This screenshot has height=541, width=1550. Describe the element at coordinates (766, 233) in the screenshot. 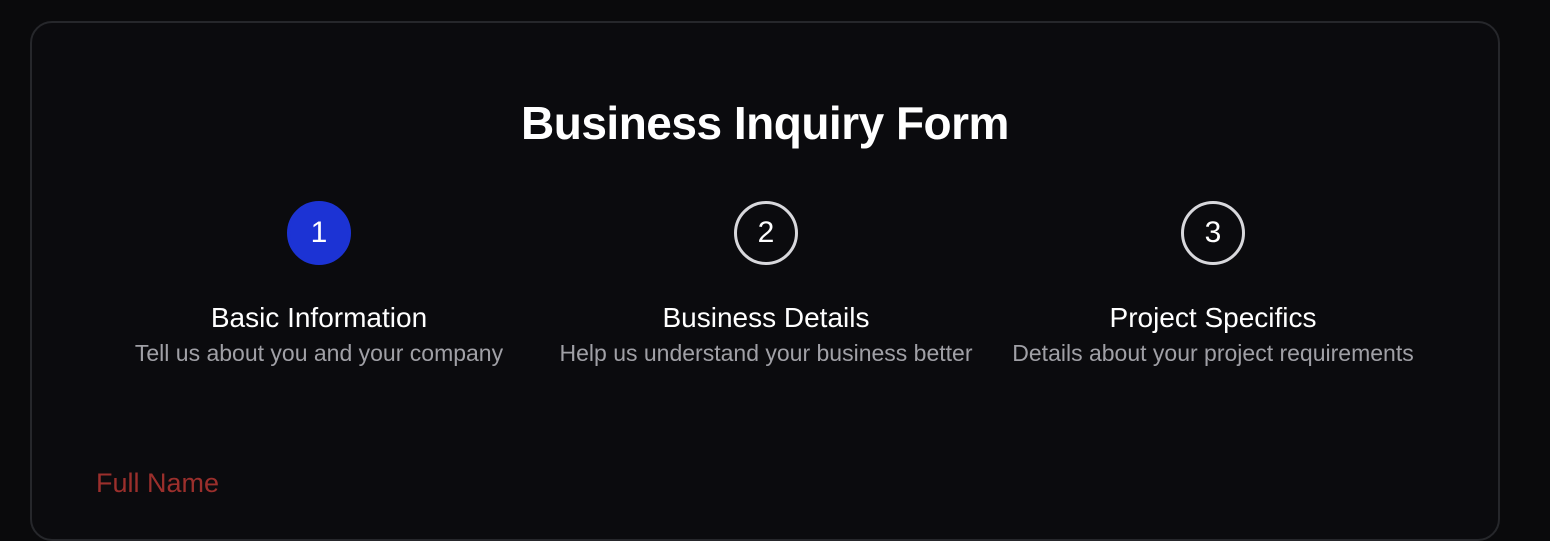

I see `step-number-badge: 2` at that location.